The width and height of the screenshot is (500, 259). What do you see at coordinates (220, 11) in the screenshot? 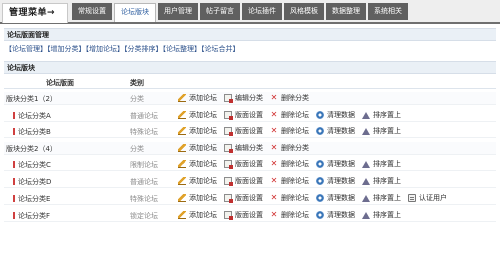
I see `tab-posts-messages: 帖子留言` at bounding box center [220, 11].